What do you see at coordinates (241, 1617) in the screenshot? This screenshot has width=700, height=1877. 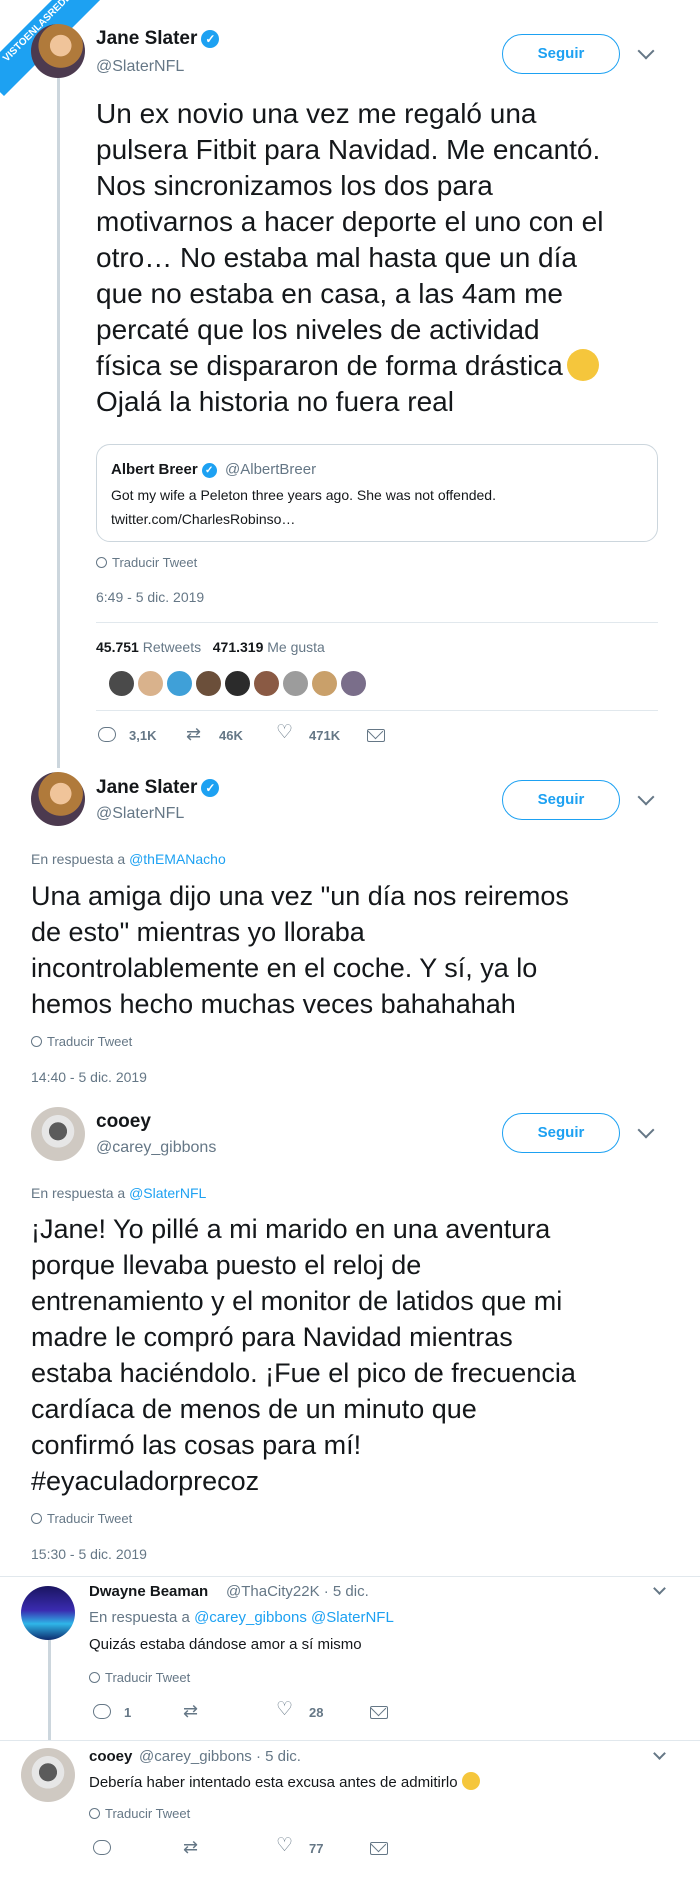 I see `reply-context: En respuesta a @carey_gibbons @SlaterNFL` at bounding box center [241, 1617].